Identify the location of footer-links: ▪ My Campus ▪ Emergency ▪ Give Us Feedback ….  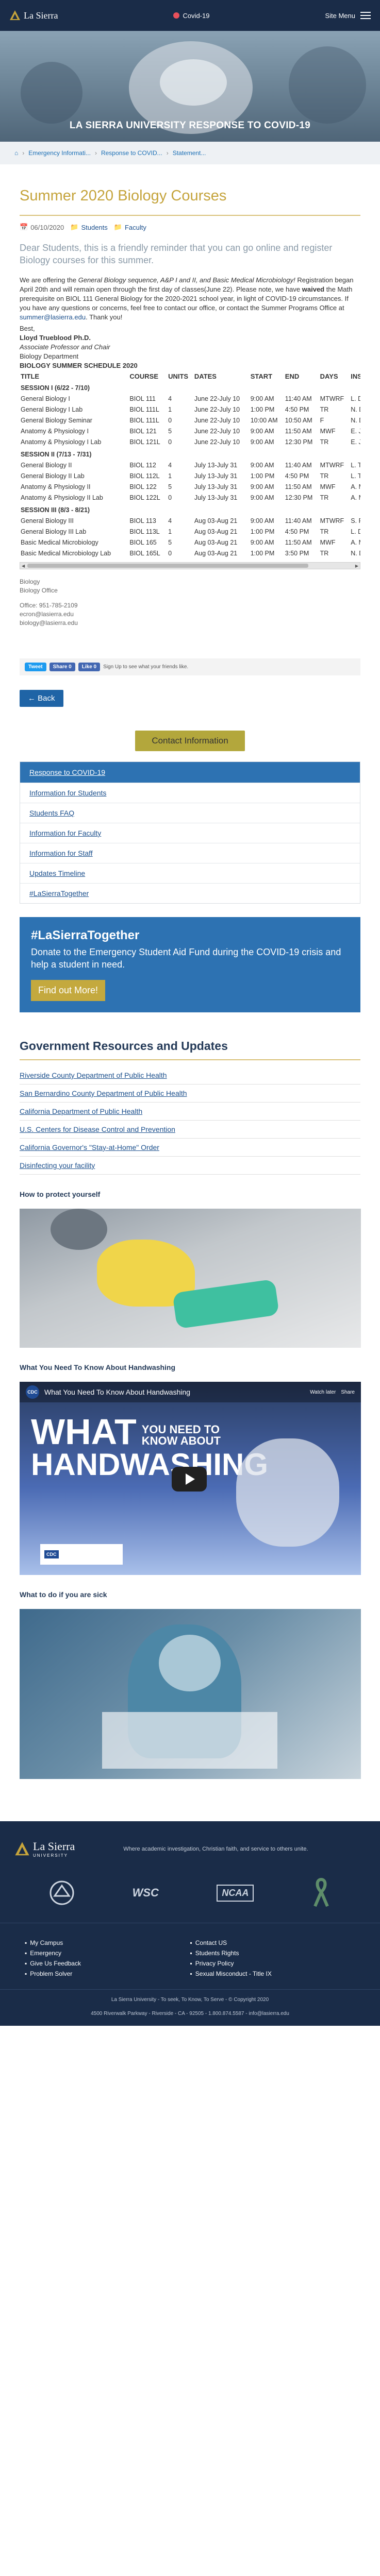
(190, 1956).